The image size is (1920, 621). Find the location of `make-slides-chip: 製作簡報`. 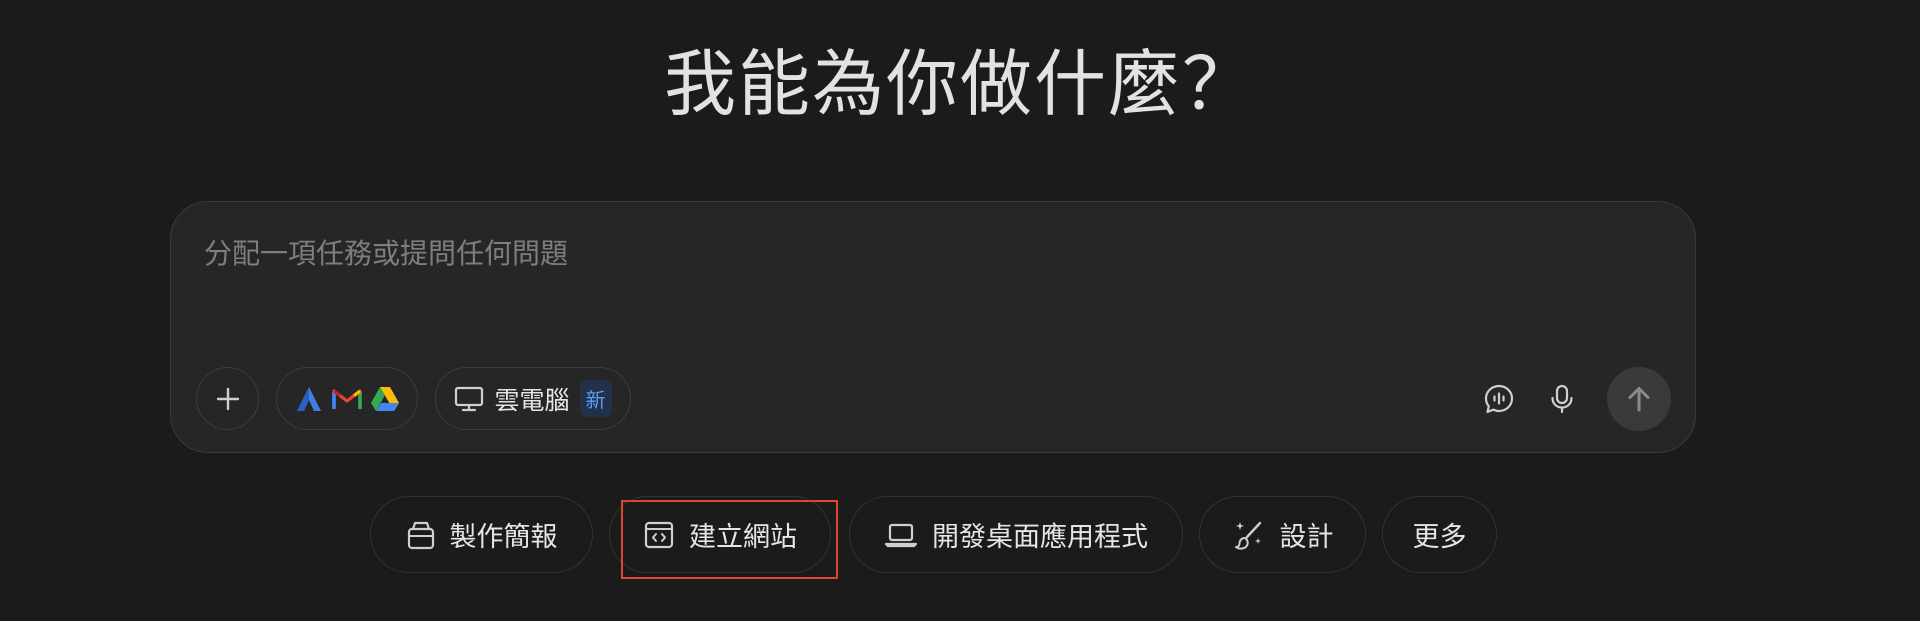

make-slides-chip: 製作簡報 is located at coordinates (481, 534).